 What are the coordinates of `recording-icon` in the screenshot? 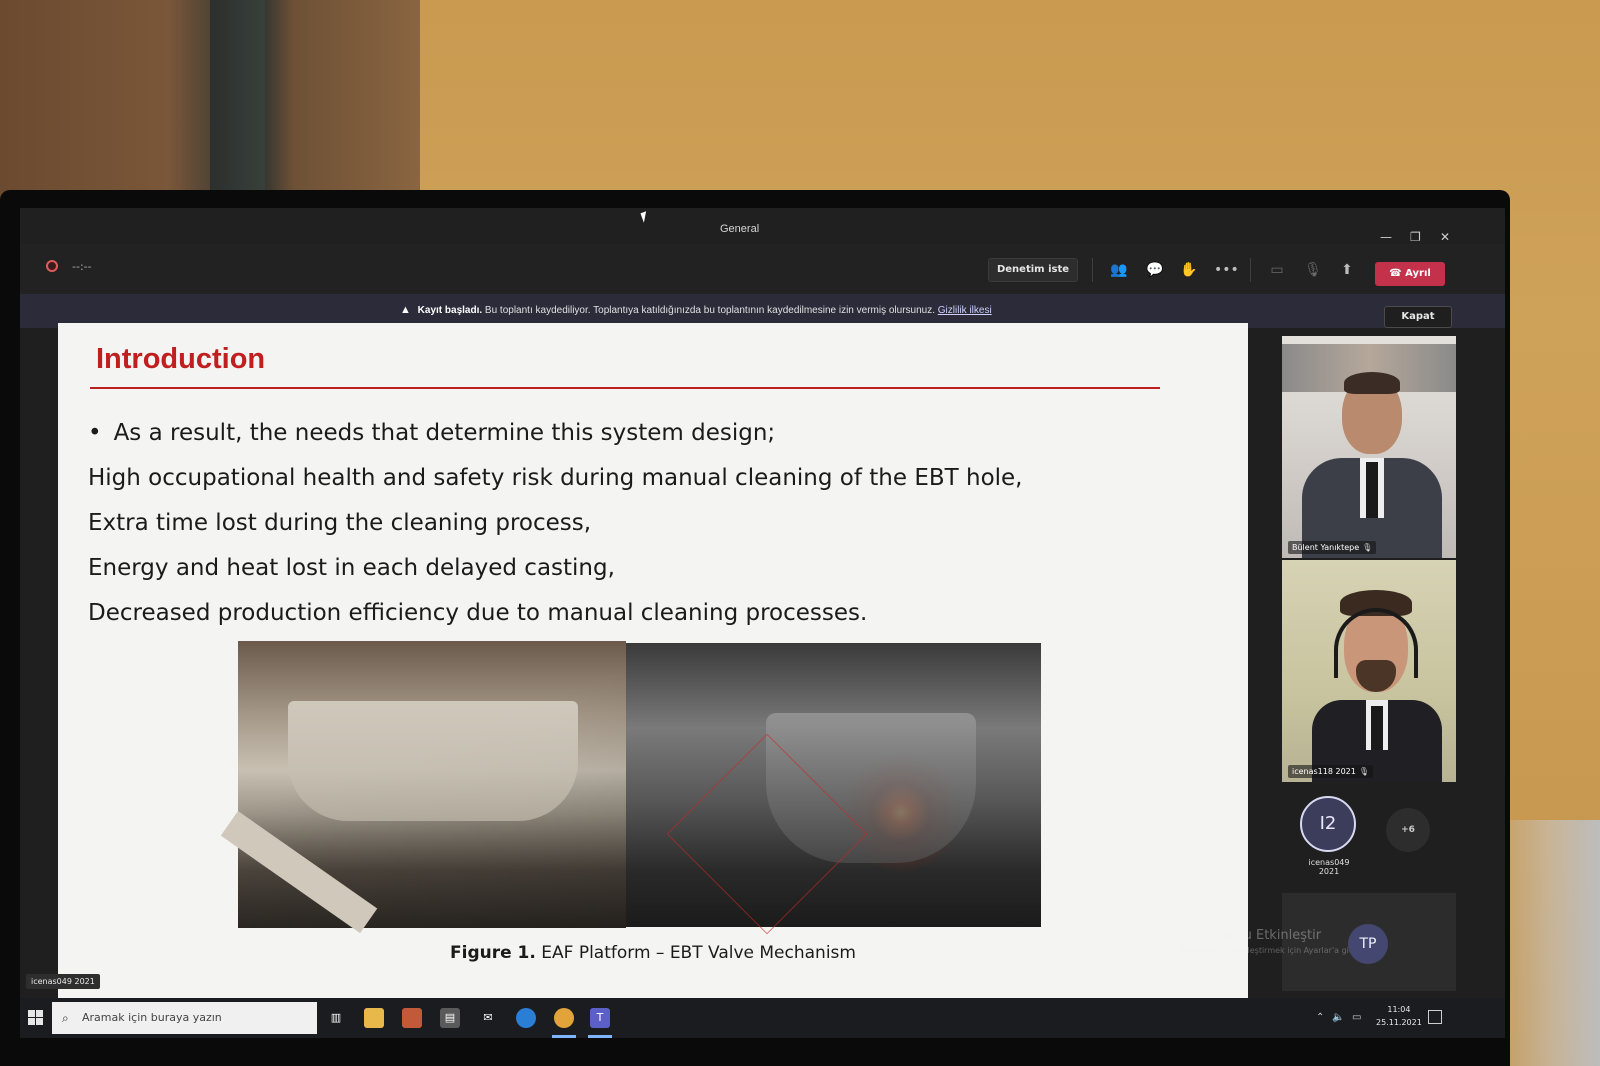 It's located at (52, 266).